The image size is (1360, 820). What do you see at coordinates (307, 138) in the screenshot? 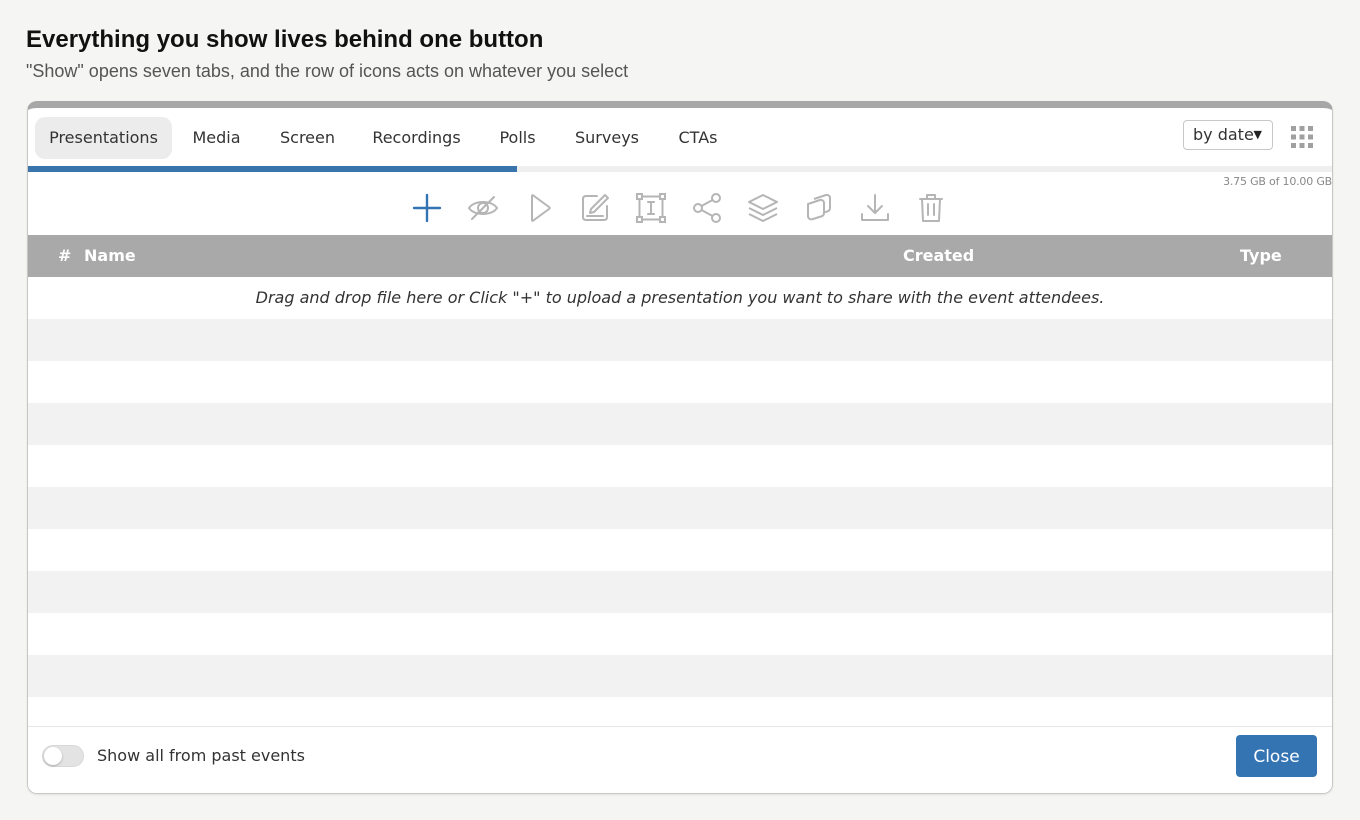
I see `tab-screen: Screen` at bounding box center [307, 138].